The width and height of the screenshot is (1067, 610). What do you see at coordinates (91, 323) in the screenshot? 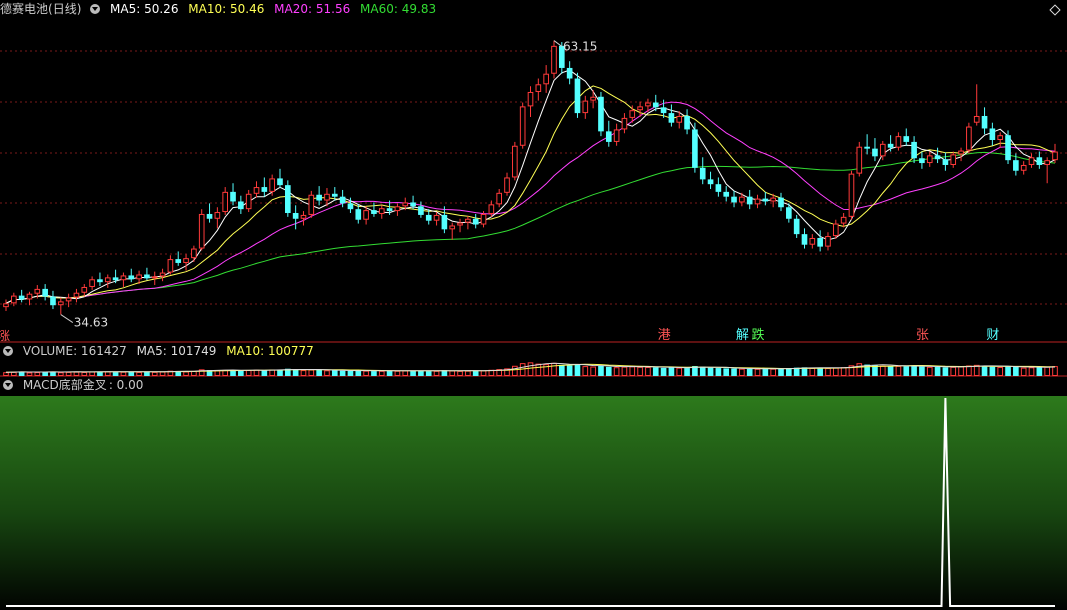
I see `low-price-label: 34.63` at bounding box center [91, 323].